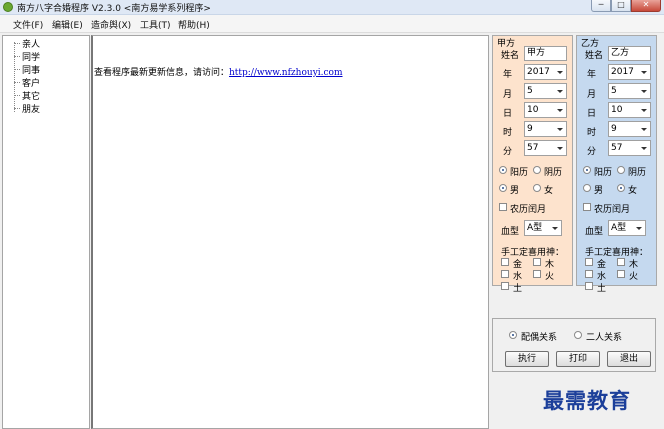  Describe the element at coordinates (503, 207) in the screenshot. I see `party-a-leap-checkbox` at that location.